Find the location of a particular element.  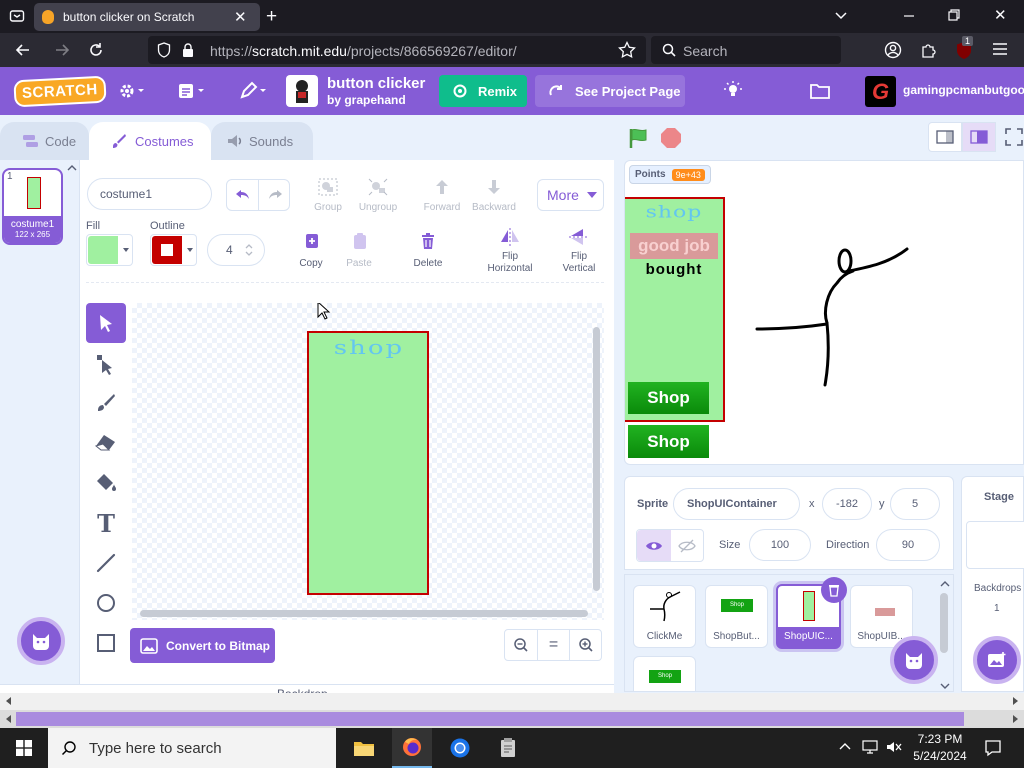

costume-list-scrollbar is located at coordinates (72, 410).